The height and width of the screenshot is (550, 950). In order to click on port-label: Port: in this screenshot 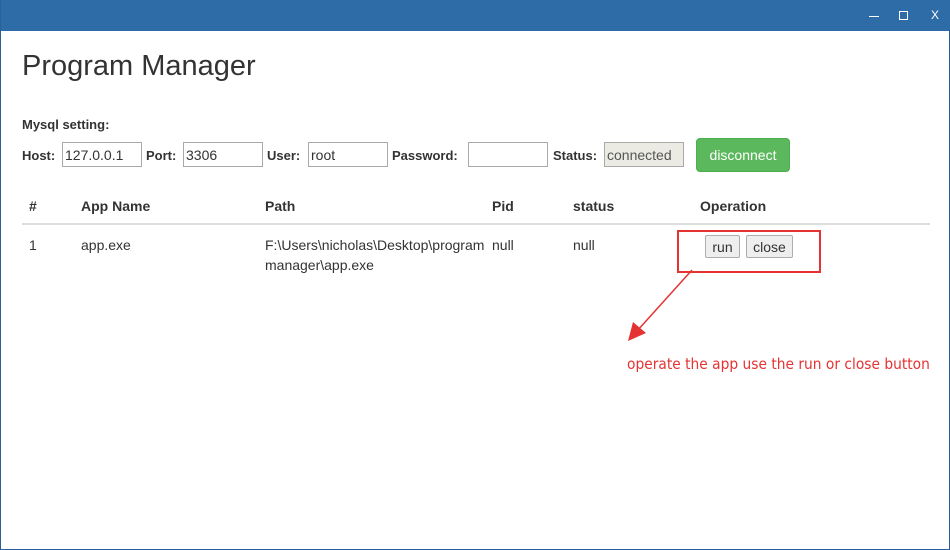, I will do `click(161, 155)`.